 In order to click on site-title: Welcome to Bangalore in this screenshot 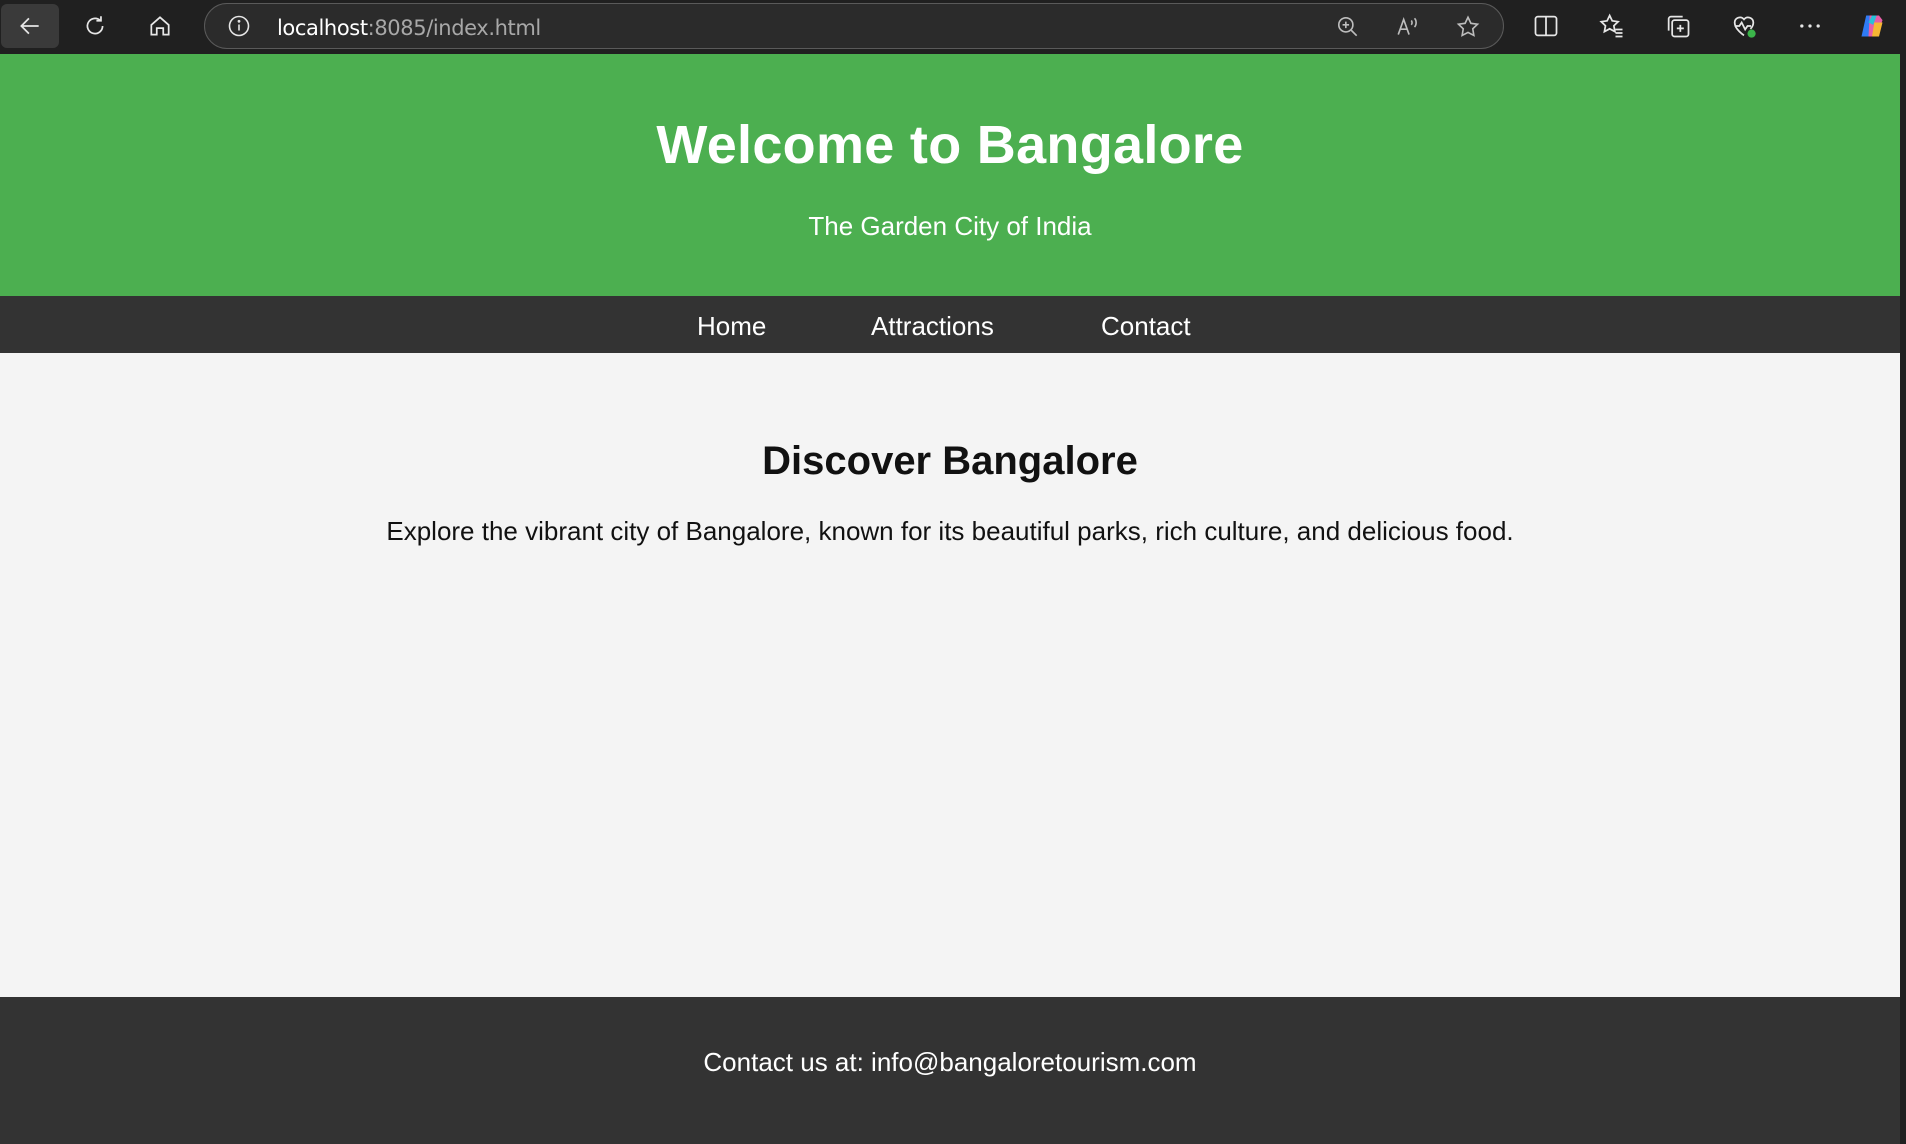, I will do `click(950, 145)`.